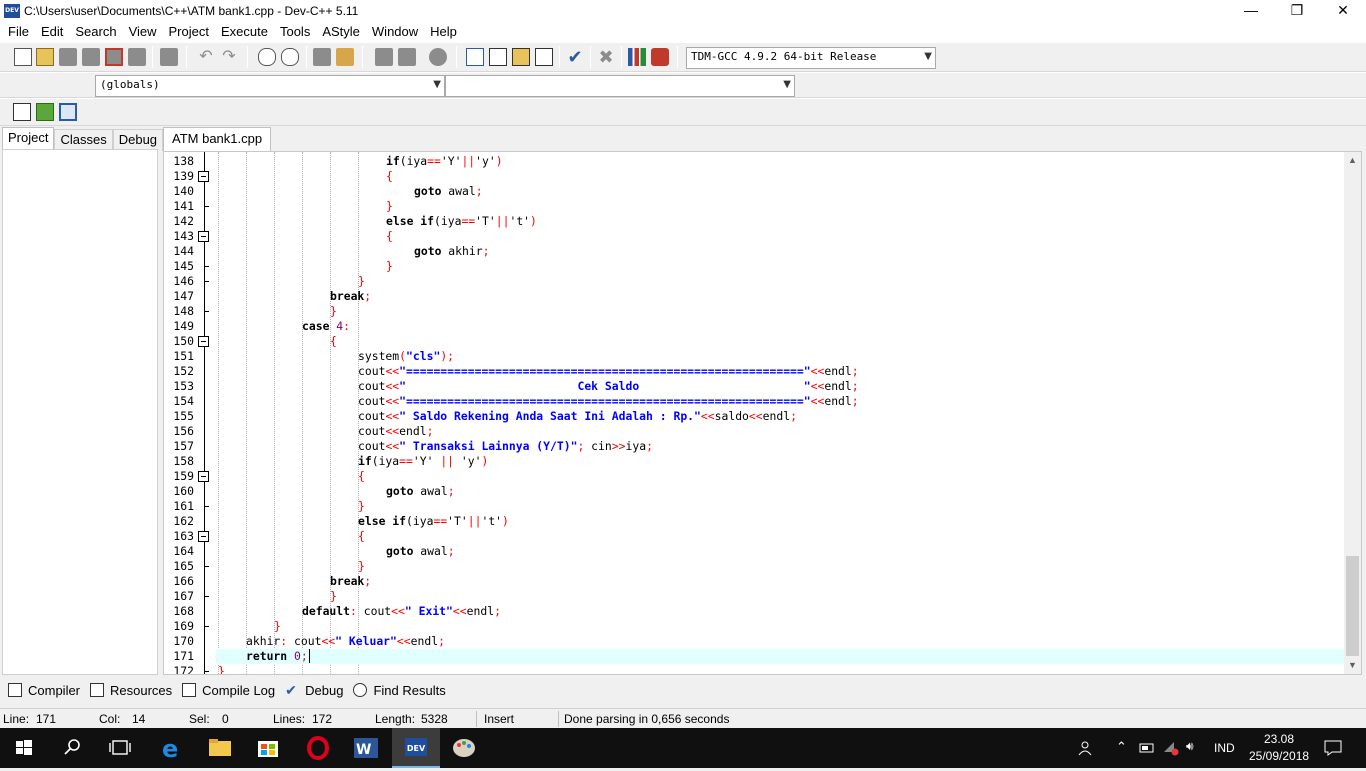 This screenshot has height=771, width=1366. Describe the element at coordinates (120, 748) in the screenshot. I see `task-view-button` at that location.